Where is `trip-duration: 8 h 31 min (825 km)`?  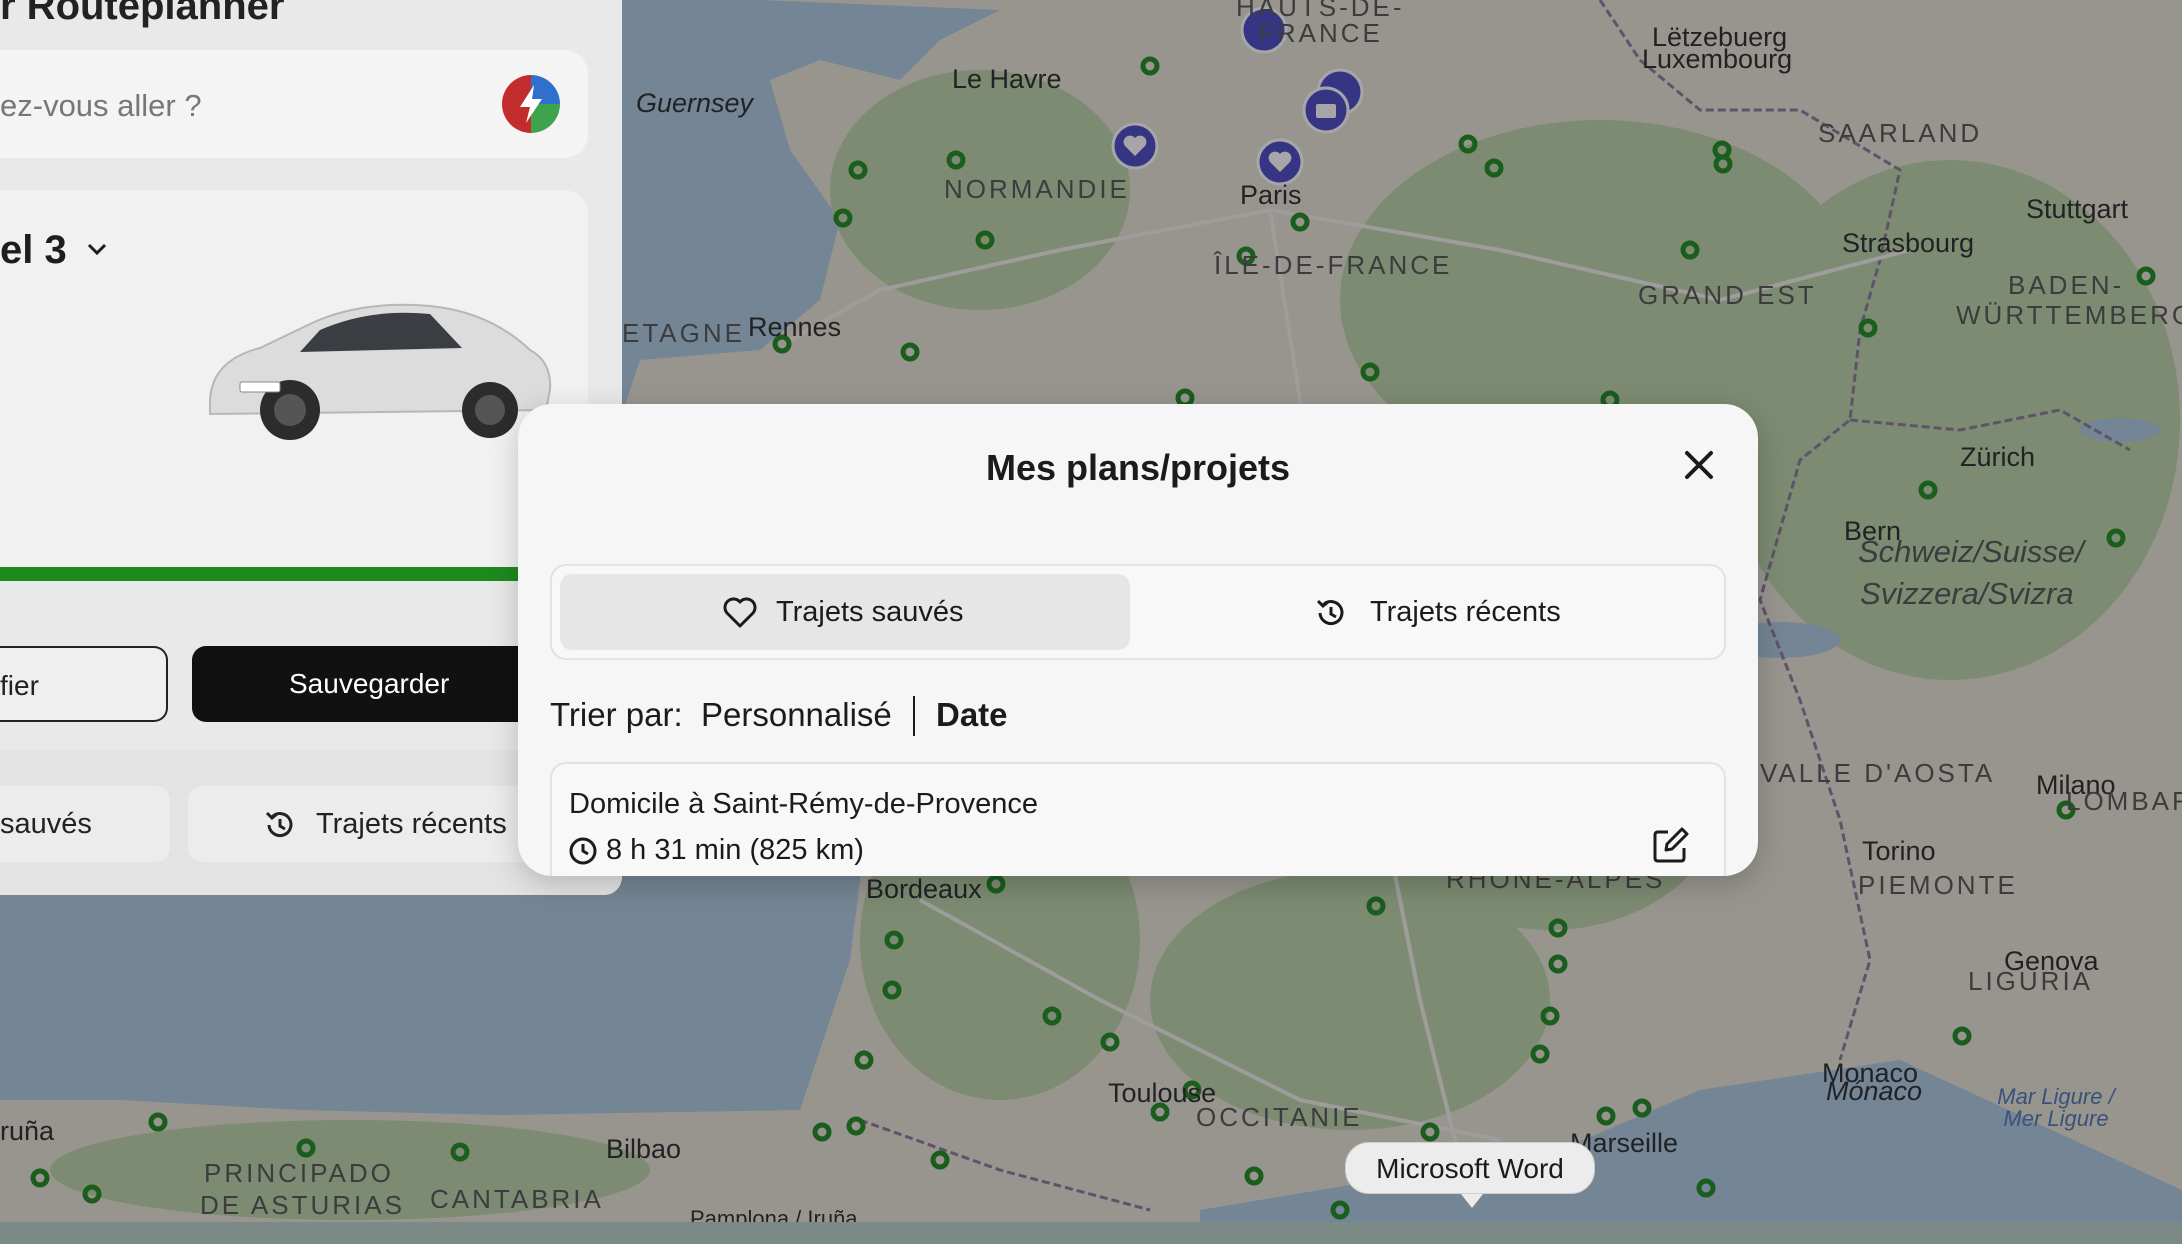
trip-duration: 8 h 31 min (825 km) is located at coordinates (735, 850).